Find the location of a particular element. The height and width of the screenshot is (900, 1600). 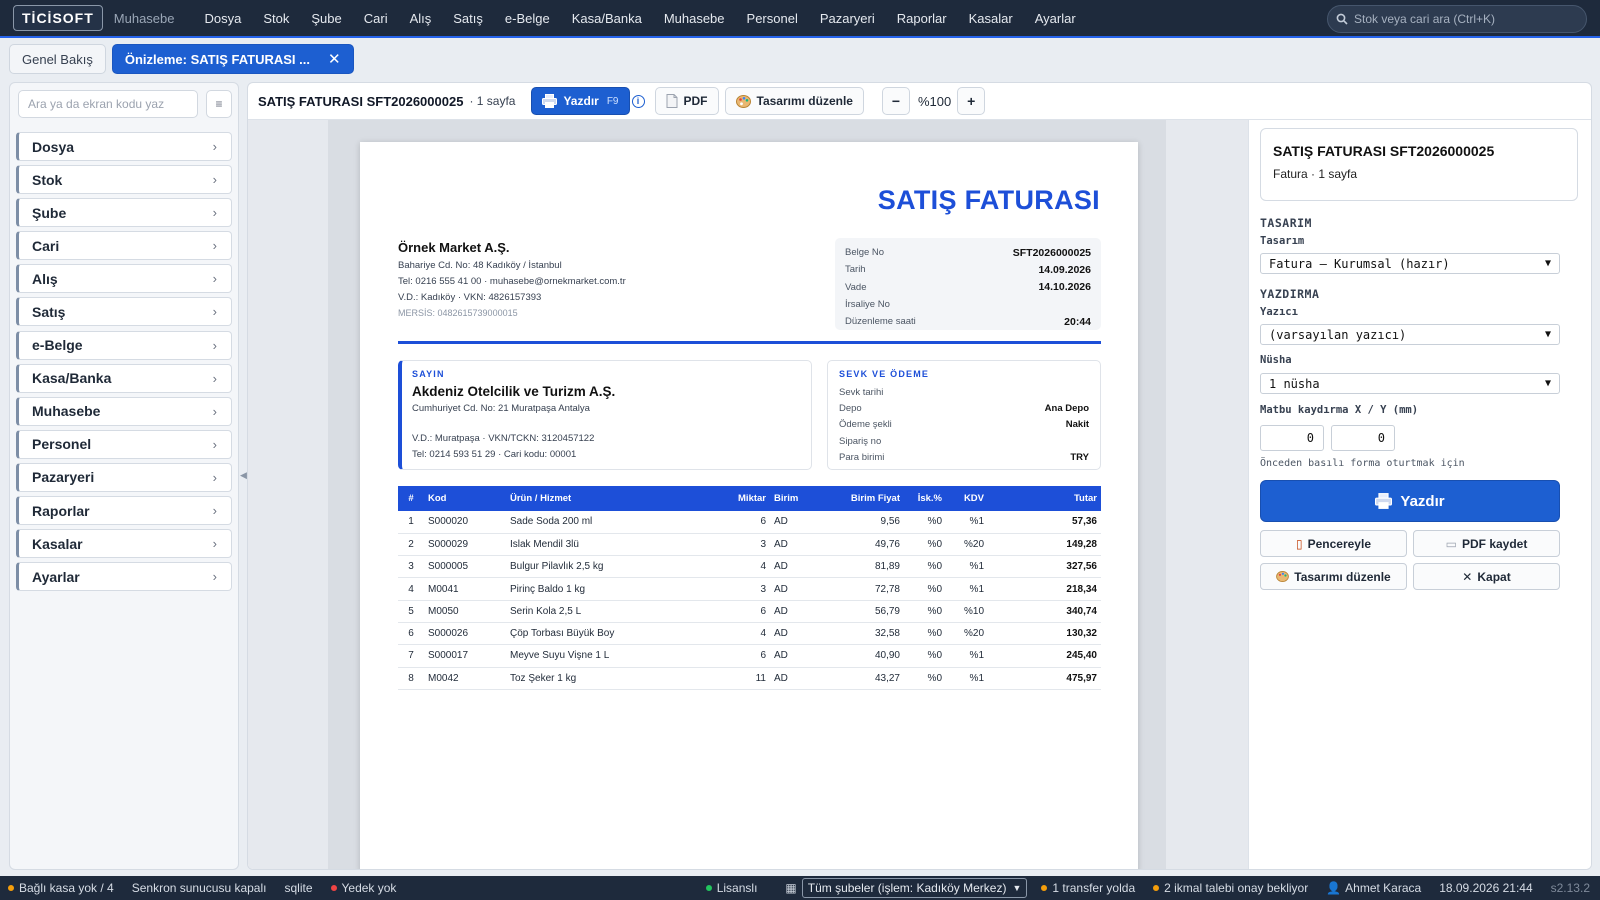

module-name: Muhasebe is located at coordinates (144, 18).